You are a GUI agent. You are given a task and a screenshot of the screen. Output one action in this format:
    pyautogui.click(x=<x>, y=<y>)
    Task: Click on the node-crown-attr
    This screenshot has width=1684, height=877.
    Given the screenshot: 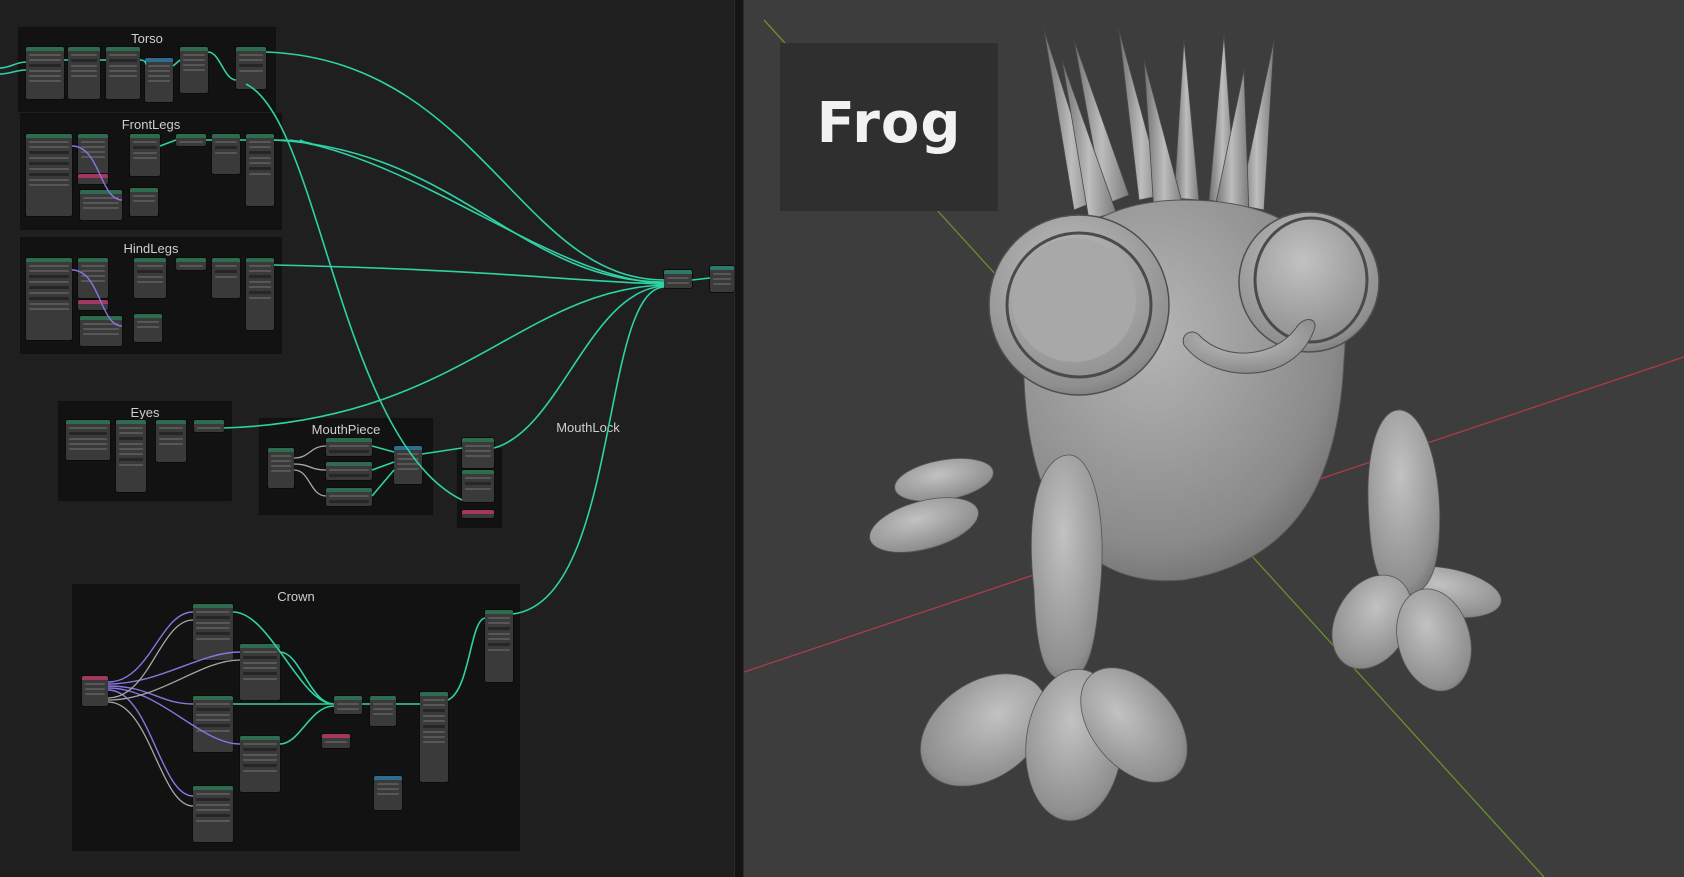 What is the action you would take?
    pyautogui.click(x=336, y=741)
    